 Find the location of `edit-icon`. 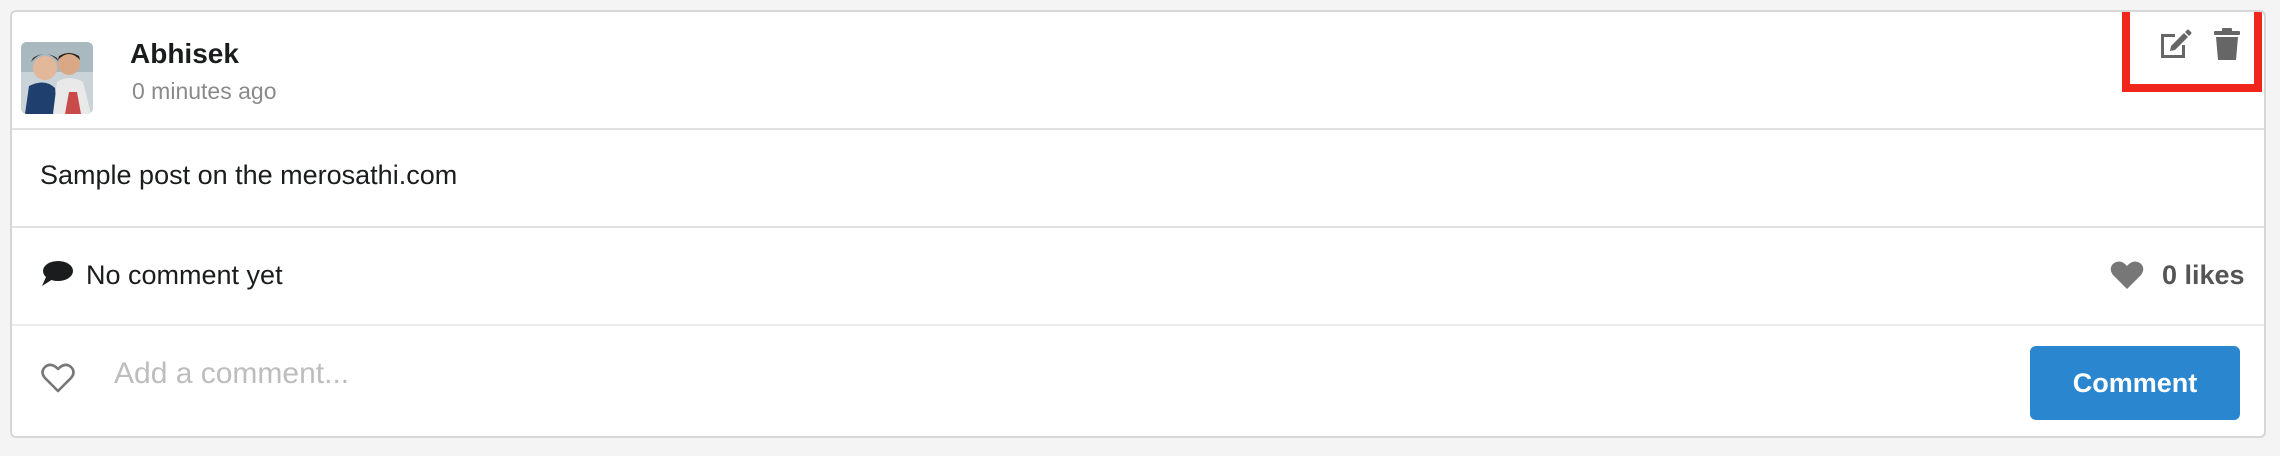

edit-icon is located at coordinates (2175, 44).